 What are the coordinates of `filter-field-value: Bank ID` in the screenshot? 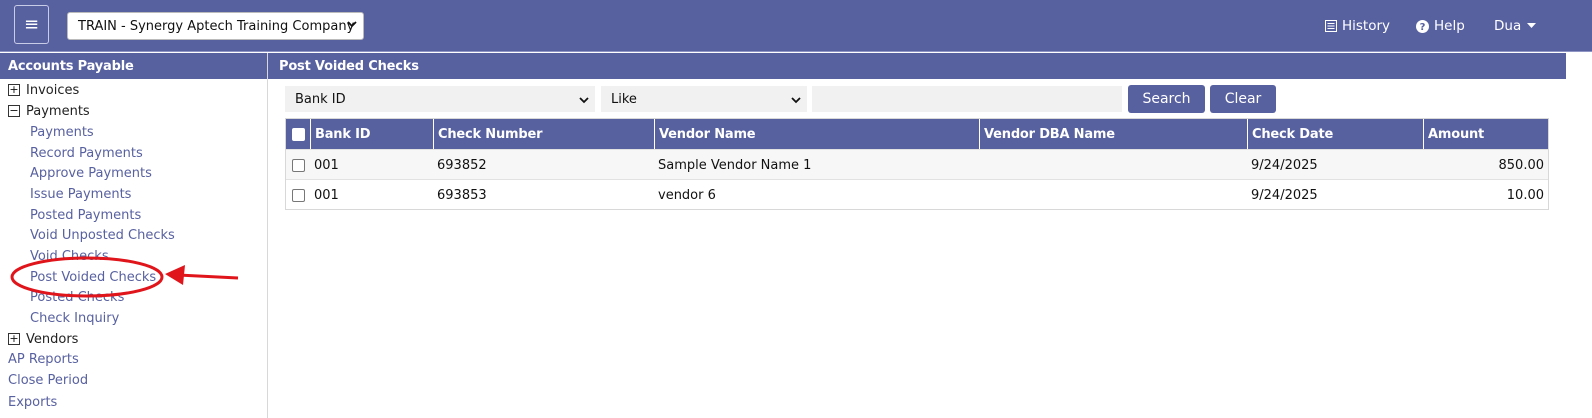 It's located at (320, 99).